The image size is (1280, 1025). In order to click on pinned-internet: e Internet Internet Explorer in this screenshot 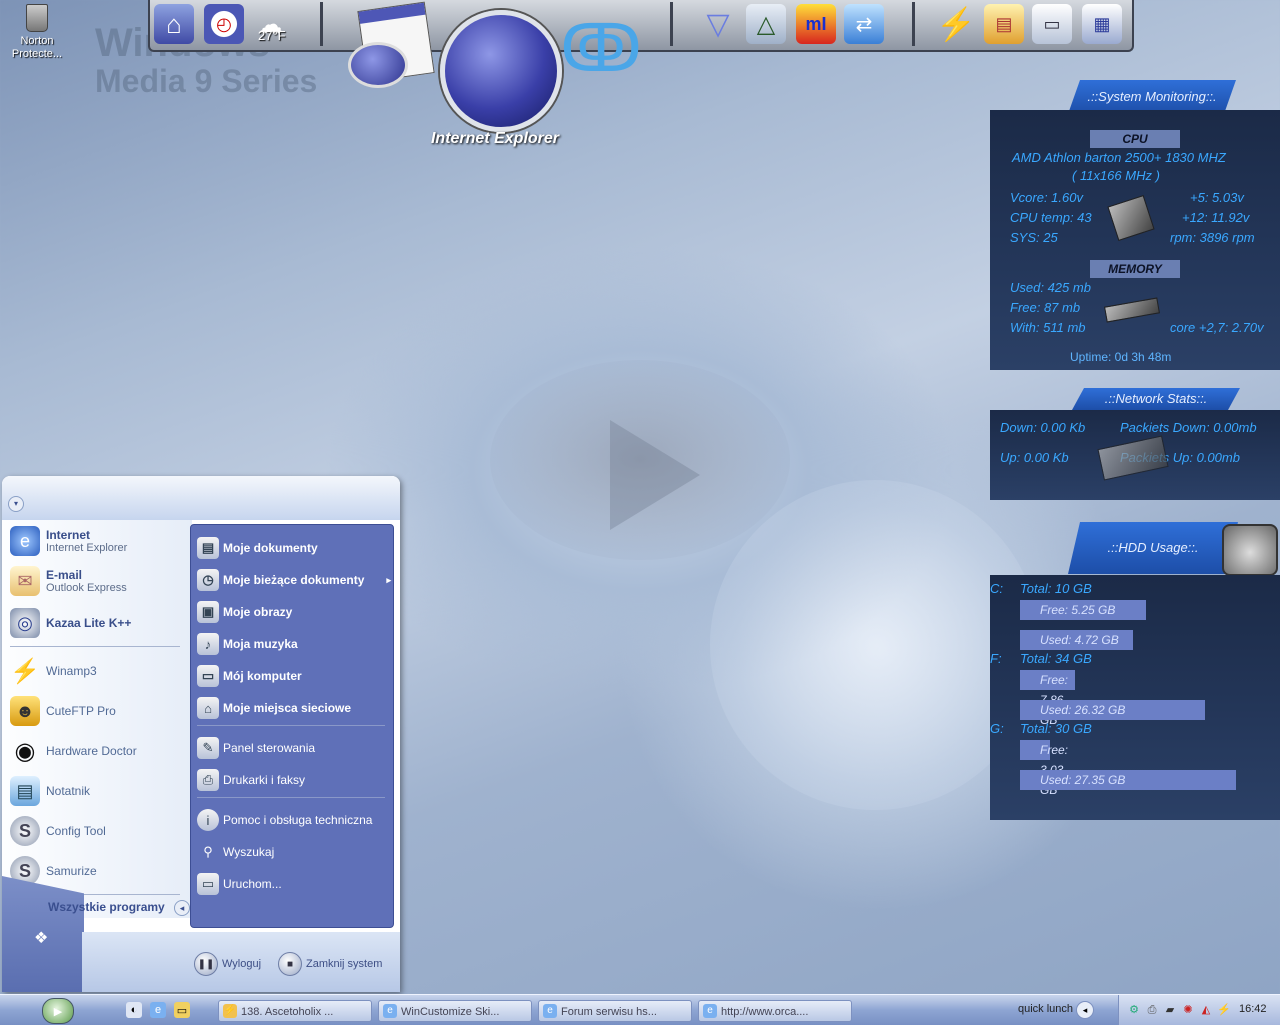, I will do `click(68, 541)`.